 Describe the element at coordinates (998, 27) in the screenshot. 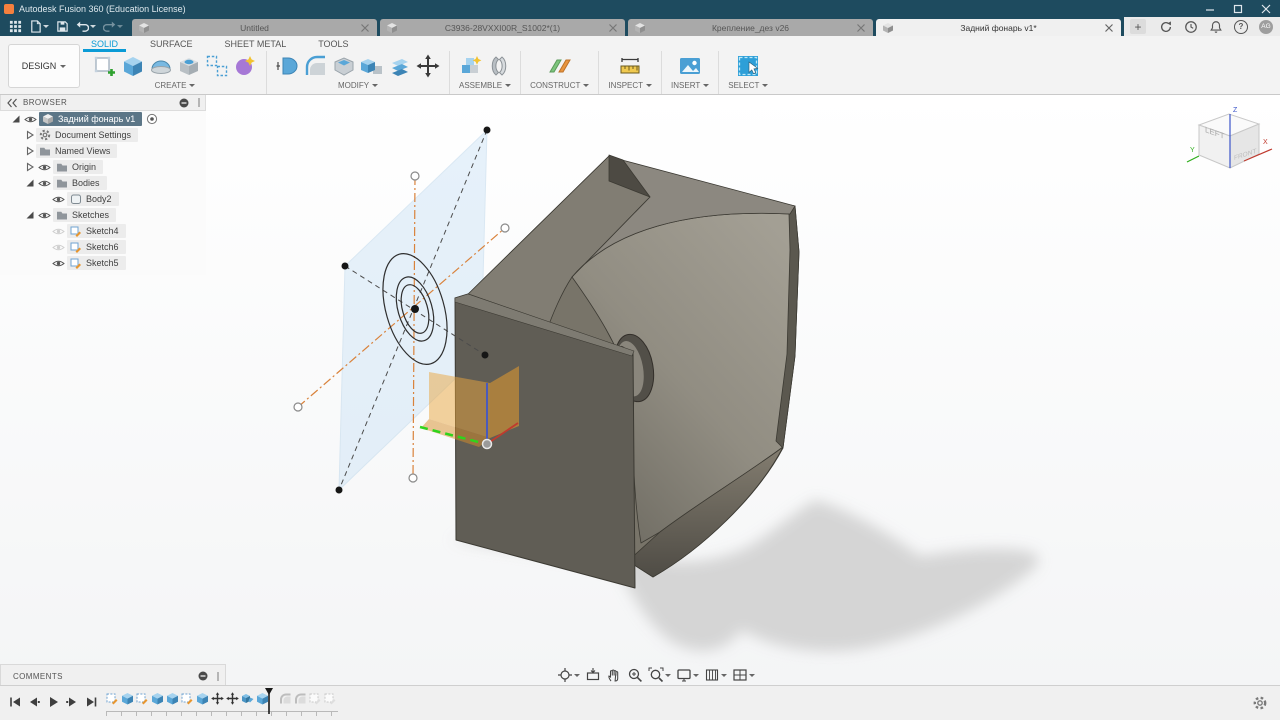

I see `document-tab-zadniy-fonar: Задний фонарь v1*` at that location.